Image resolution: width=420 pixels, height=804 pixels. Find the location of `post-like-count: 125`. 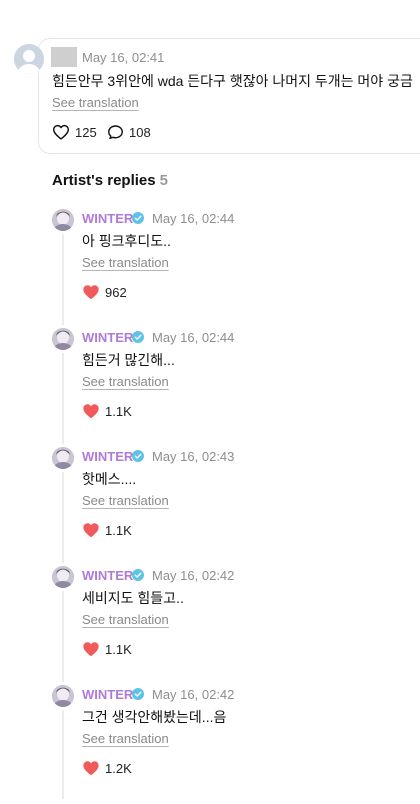

post-like-count: 125 is located at coordinates (86, 132).